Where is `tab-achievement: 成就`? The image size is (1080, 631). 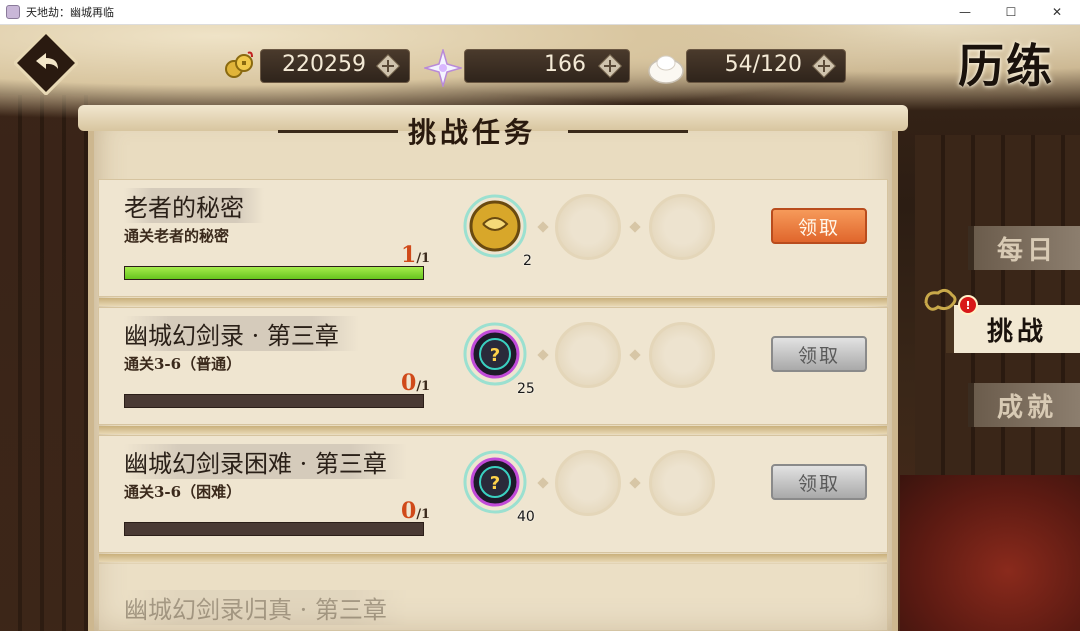
tab-achievement: 成就 is located at coordinates (1024, 405).